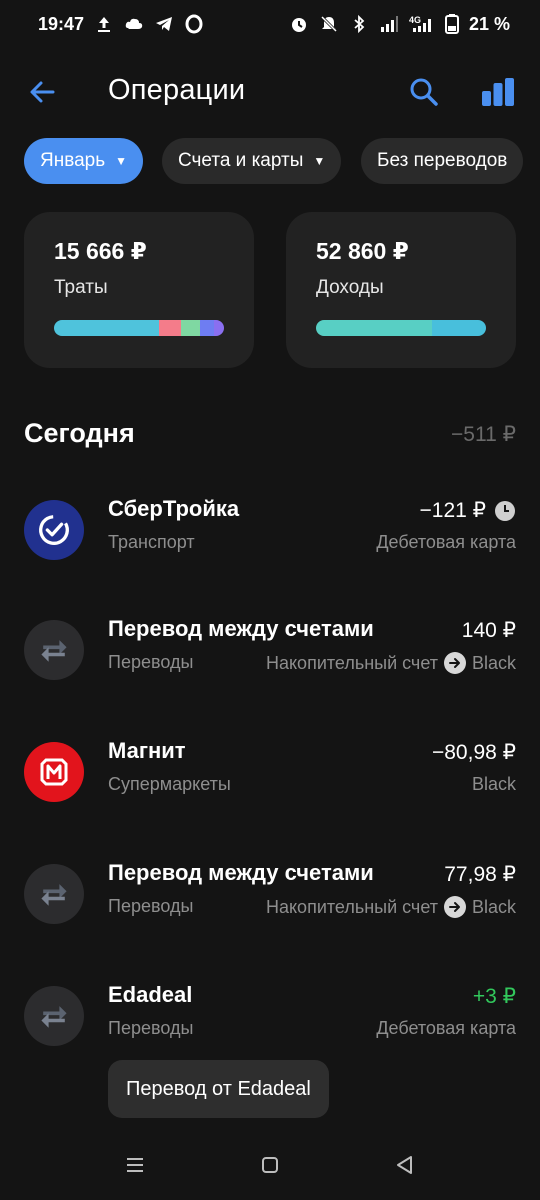 The width and height of the screenshot is (540, 1200). What do you see at coordinates (139, 290) in the screenshot?
I see `spend-card: 15 666 ₽ Траты` at bounding box center [139, 290].